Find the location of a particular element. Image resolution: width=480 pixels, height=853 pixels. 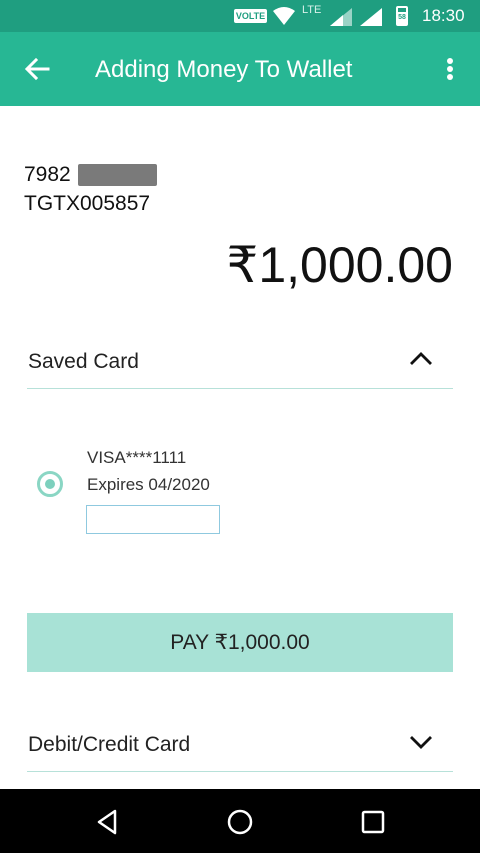

saved-card-label: Saved Card is located at coordinates (83, 361).